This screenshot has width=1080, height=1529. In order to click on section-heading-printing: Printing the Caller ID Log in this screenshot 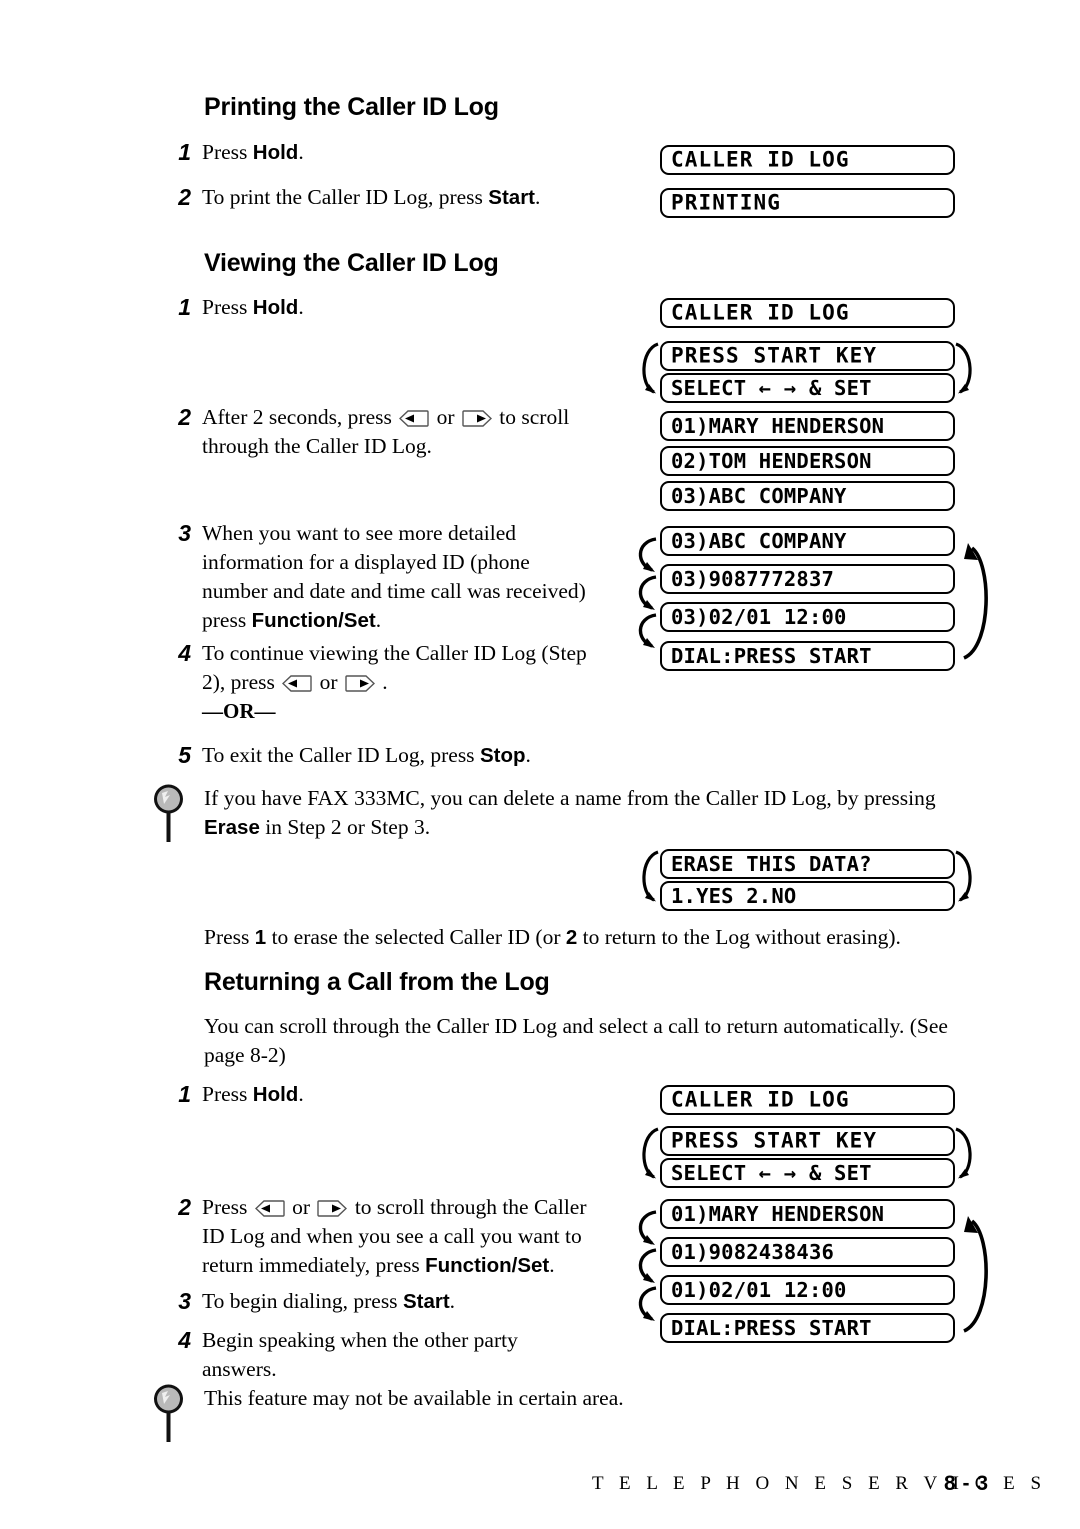, I will do `click(351, 107)`.